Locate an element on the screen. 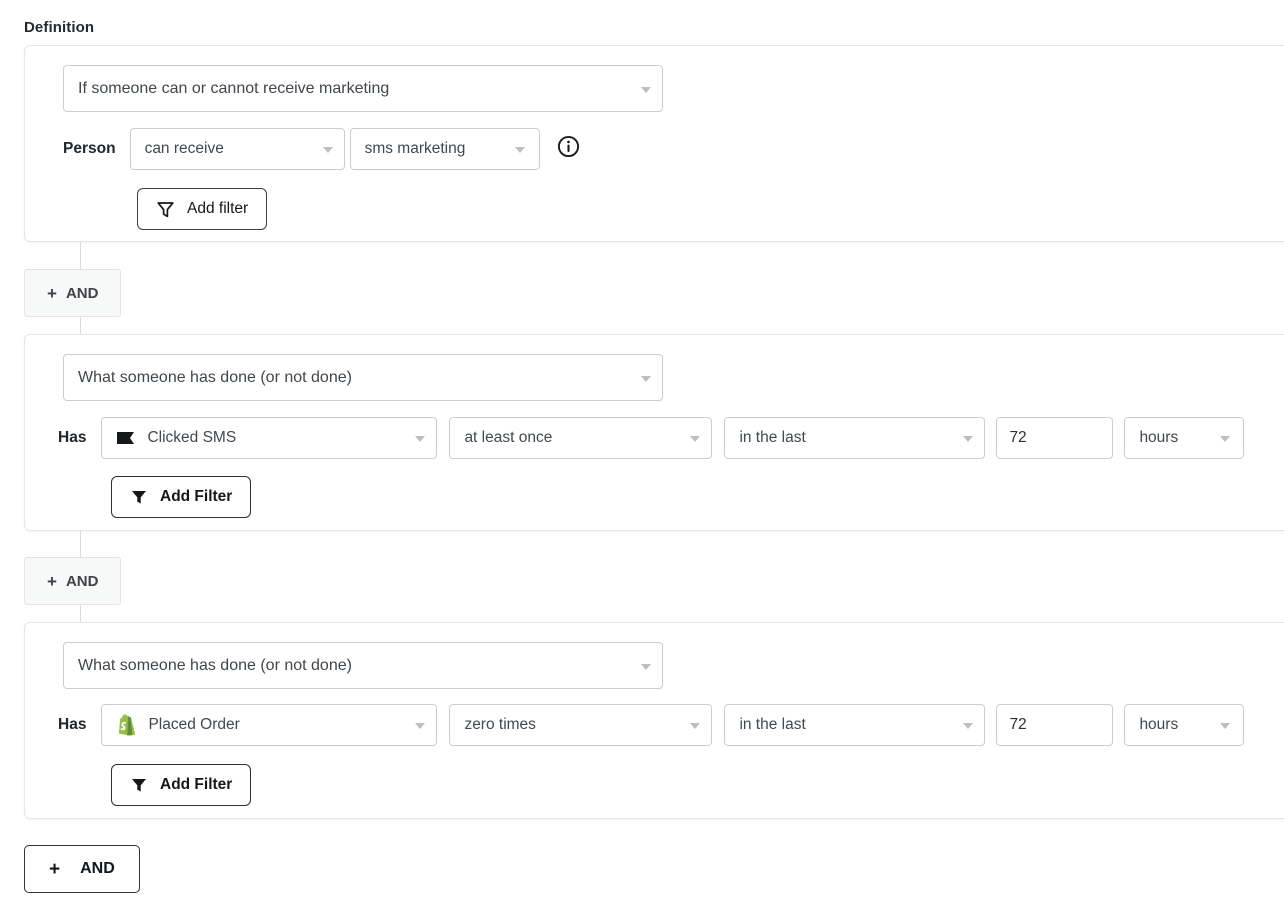 The width and height of the screenshot is (1284, 916). sms-flag-icon is located at coordinates (126, 438).